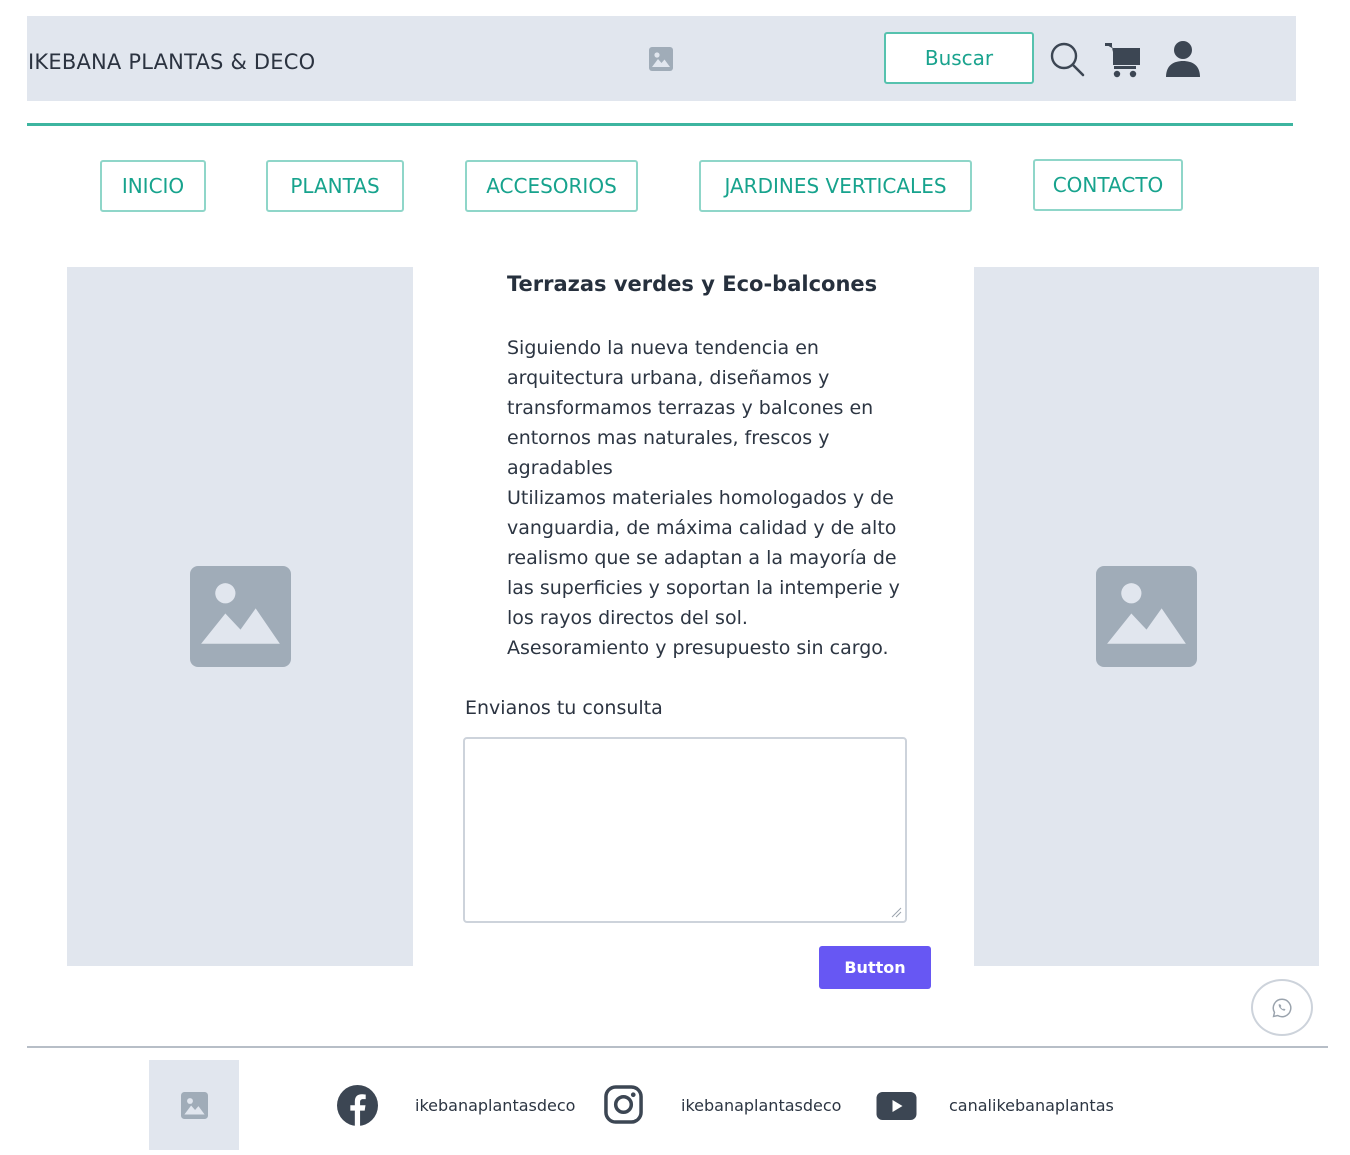  Describe the element at coordinates (564, 708) in the screenshot. I see `form-label: Envianos tu consulta` at that location.